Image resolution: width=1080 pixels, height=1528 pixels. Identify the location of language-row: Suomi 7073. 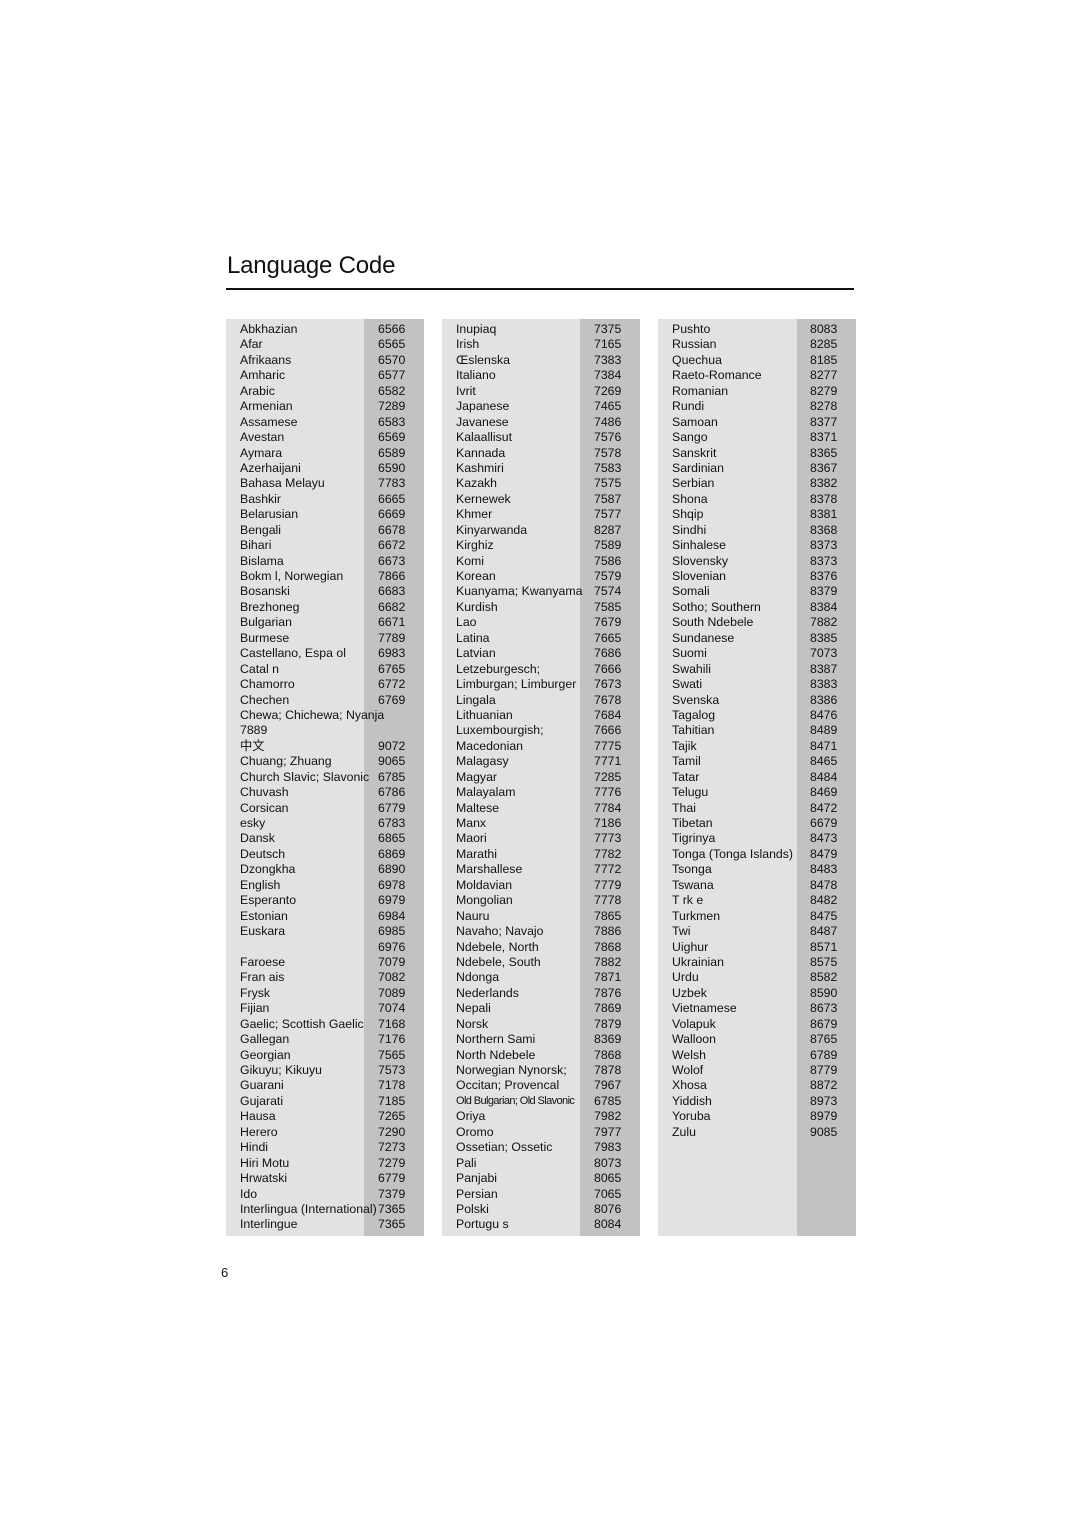
(764, 653).